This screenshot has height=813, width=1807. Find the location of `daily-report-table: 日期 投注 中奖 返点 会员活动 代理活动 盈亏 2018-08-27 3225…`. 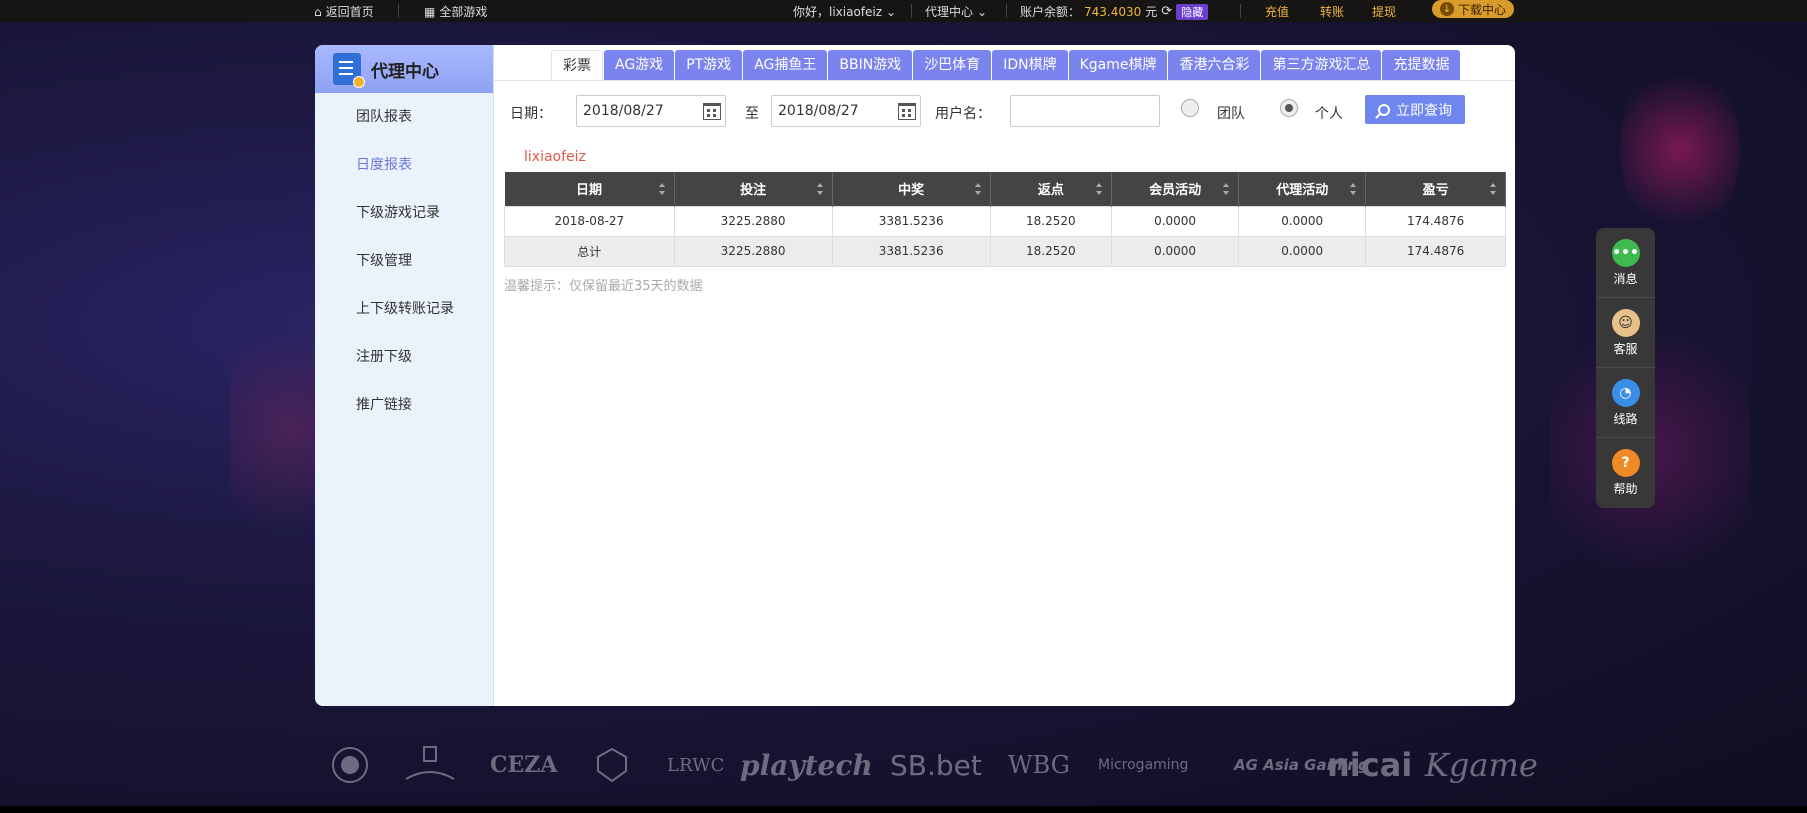

daily-report-table: 日期 投注 中奖 返点 会员活动 代理活动 盈亏 2018-08-27 3225… is located at coordinates (1005, 219).